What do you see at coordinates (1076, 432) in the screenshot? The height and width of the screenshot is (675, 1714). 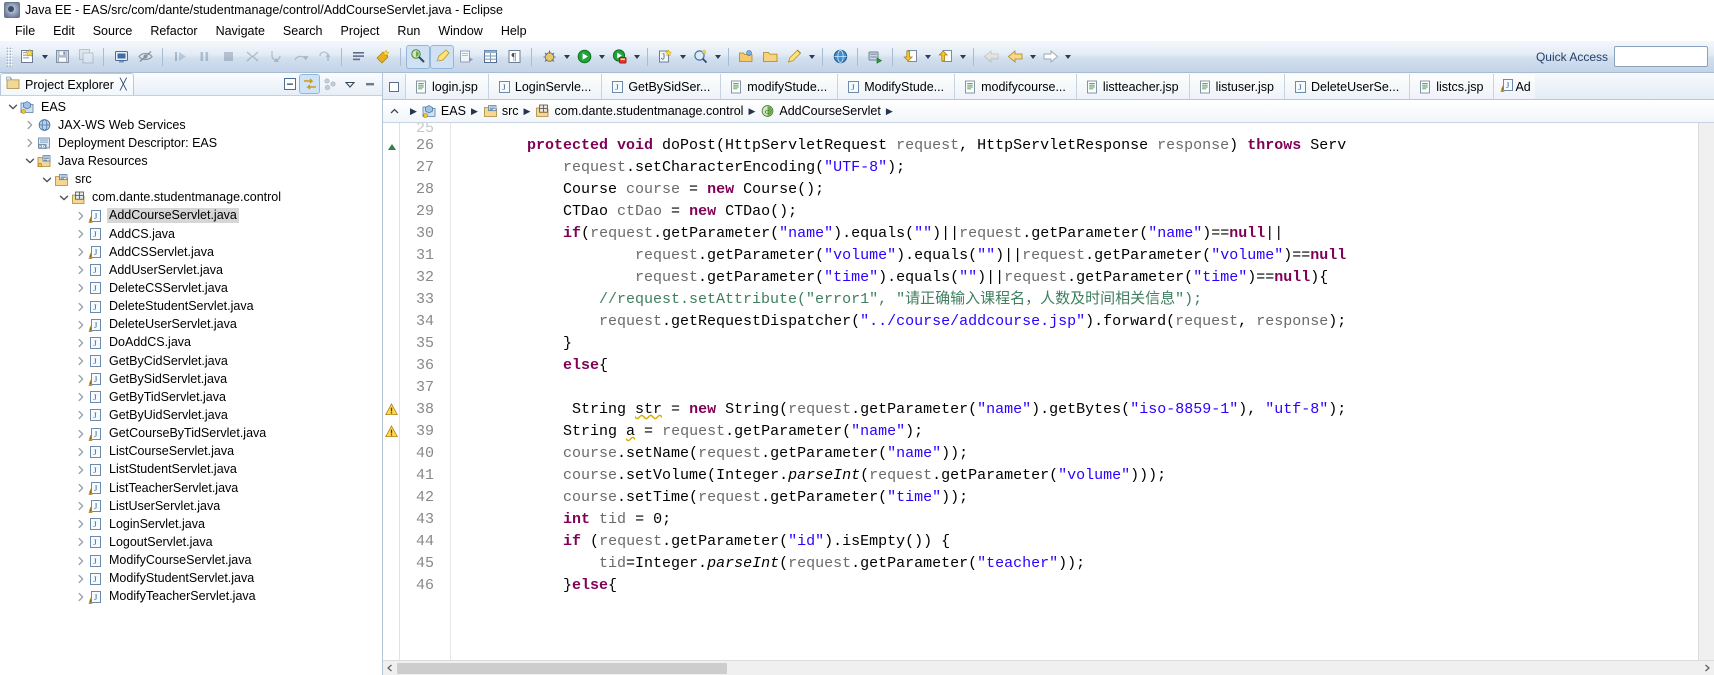 I see `code-line: String a = request.getParameter("name");` at bounding box center [1076, 432].